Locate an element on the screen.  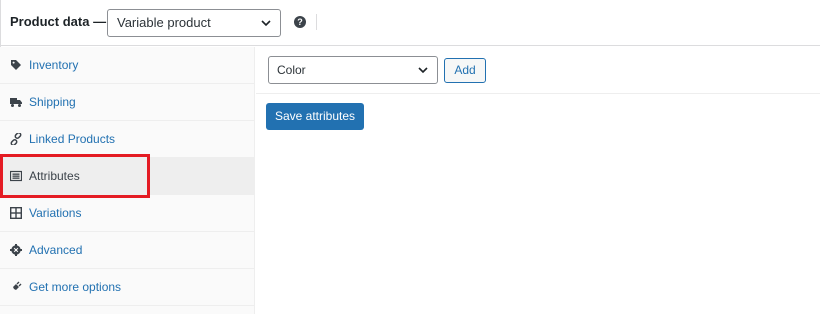
save-attributes-button: Save attributes is located at coordinates (315, 116).